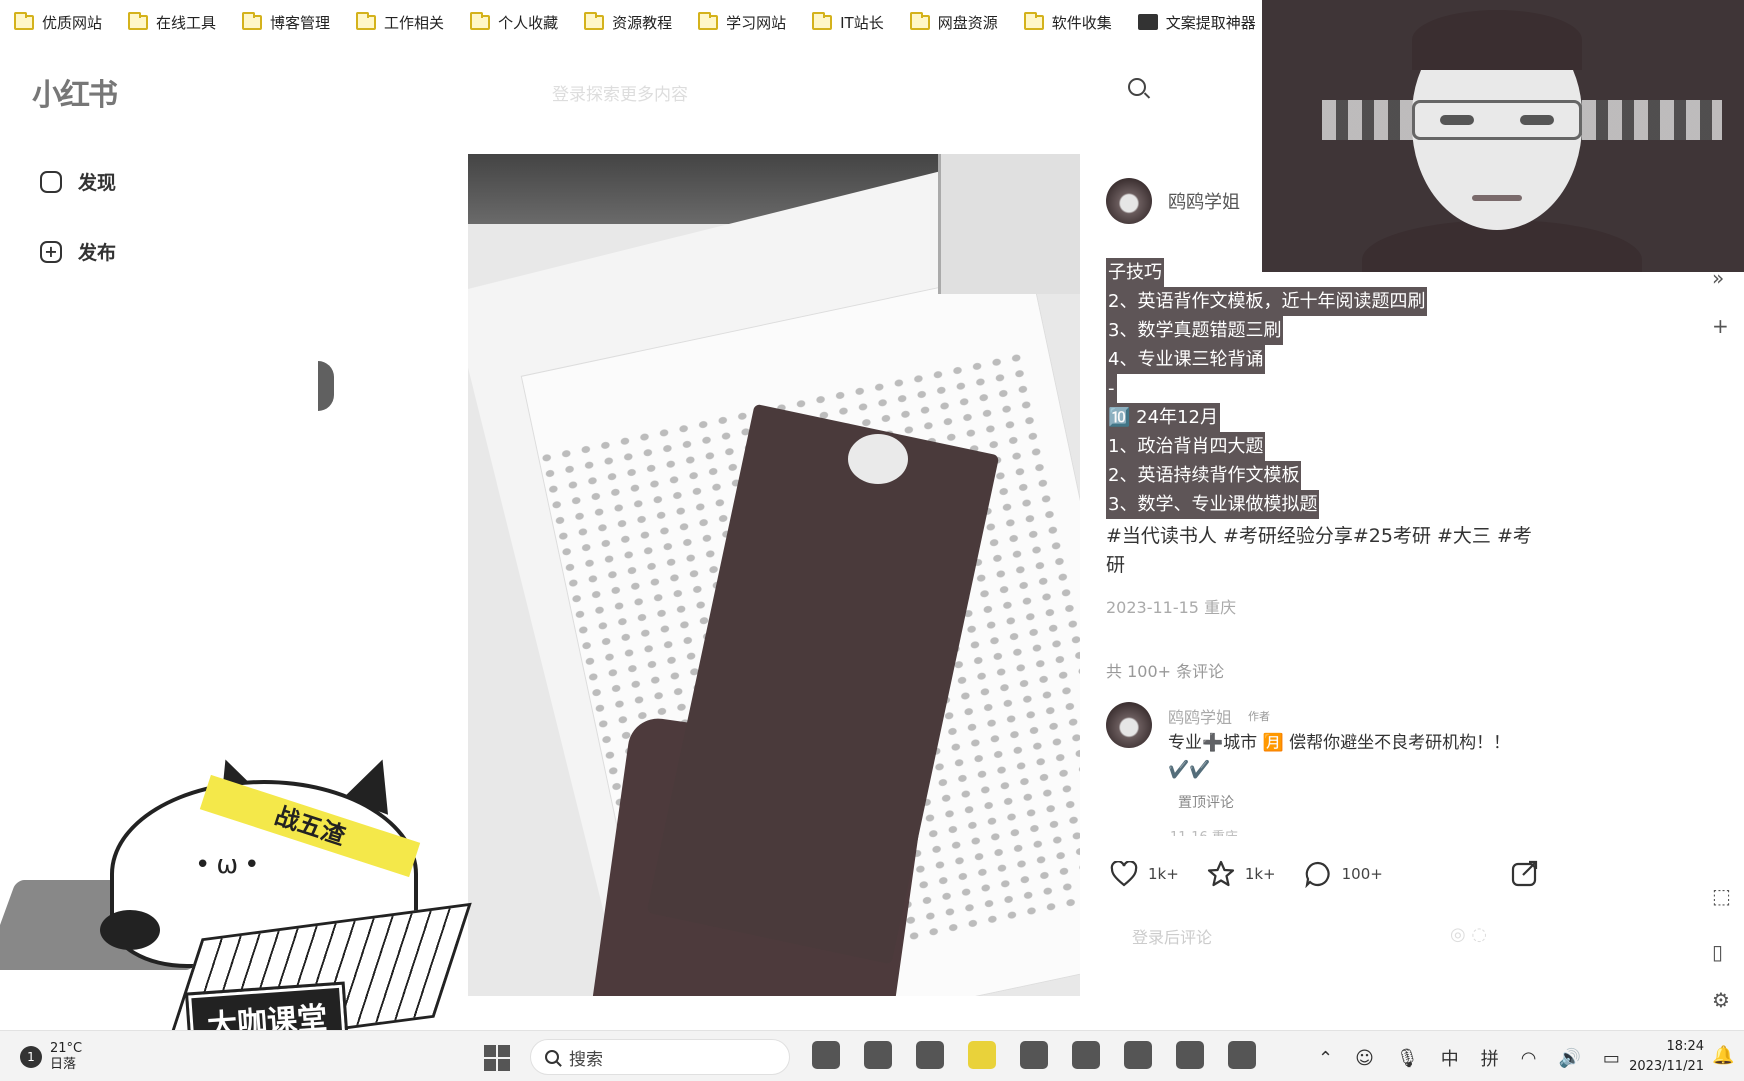 The image size is (1744, 1081). I want to click on plus-icon: +, so click(1720, 326).